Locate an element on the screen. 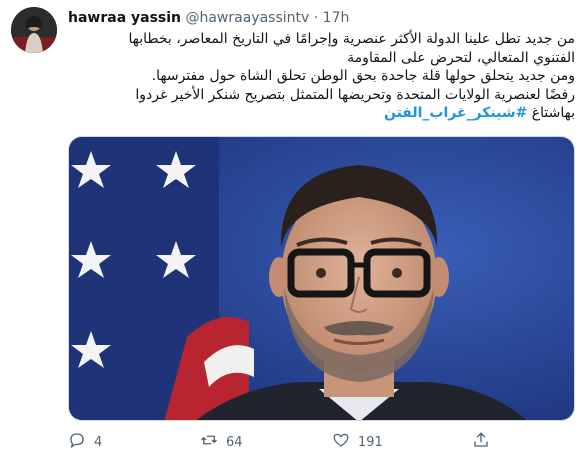  tweet-line-hashtag: بهاشتاغ #شينكر_غراب_الفتن is located at coordinates (321, 113).